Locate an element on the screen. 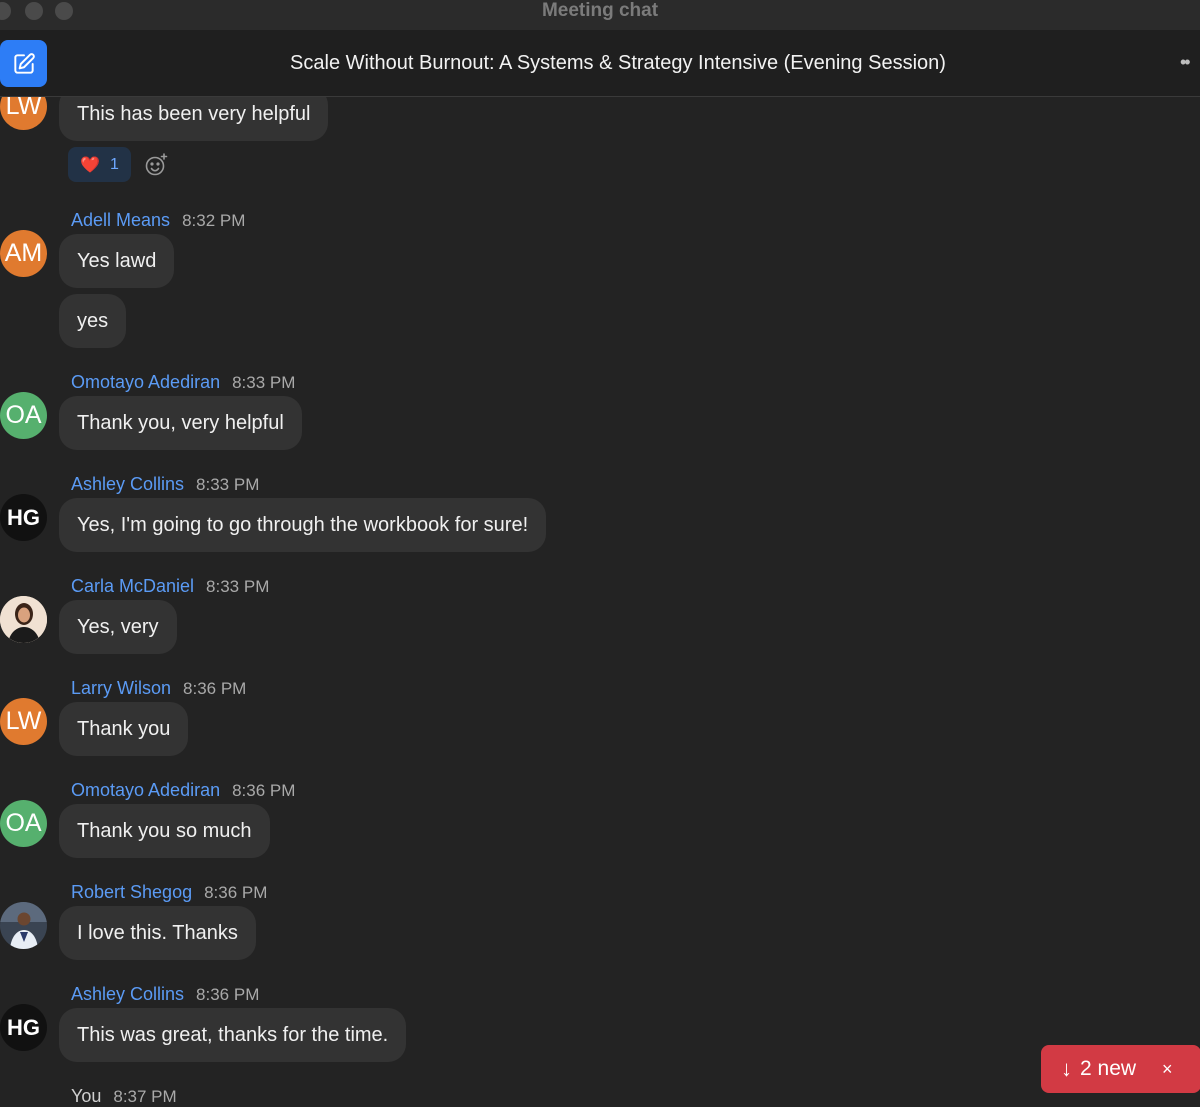  message-sender: Ashley Collins 8:33 PM is located at coordinates (165, 484).